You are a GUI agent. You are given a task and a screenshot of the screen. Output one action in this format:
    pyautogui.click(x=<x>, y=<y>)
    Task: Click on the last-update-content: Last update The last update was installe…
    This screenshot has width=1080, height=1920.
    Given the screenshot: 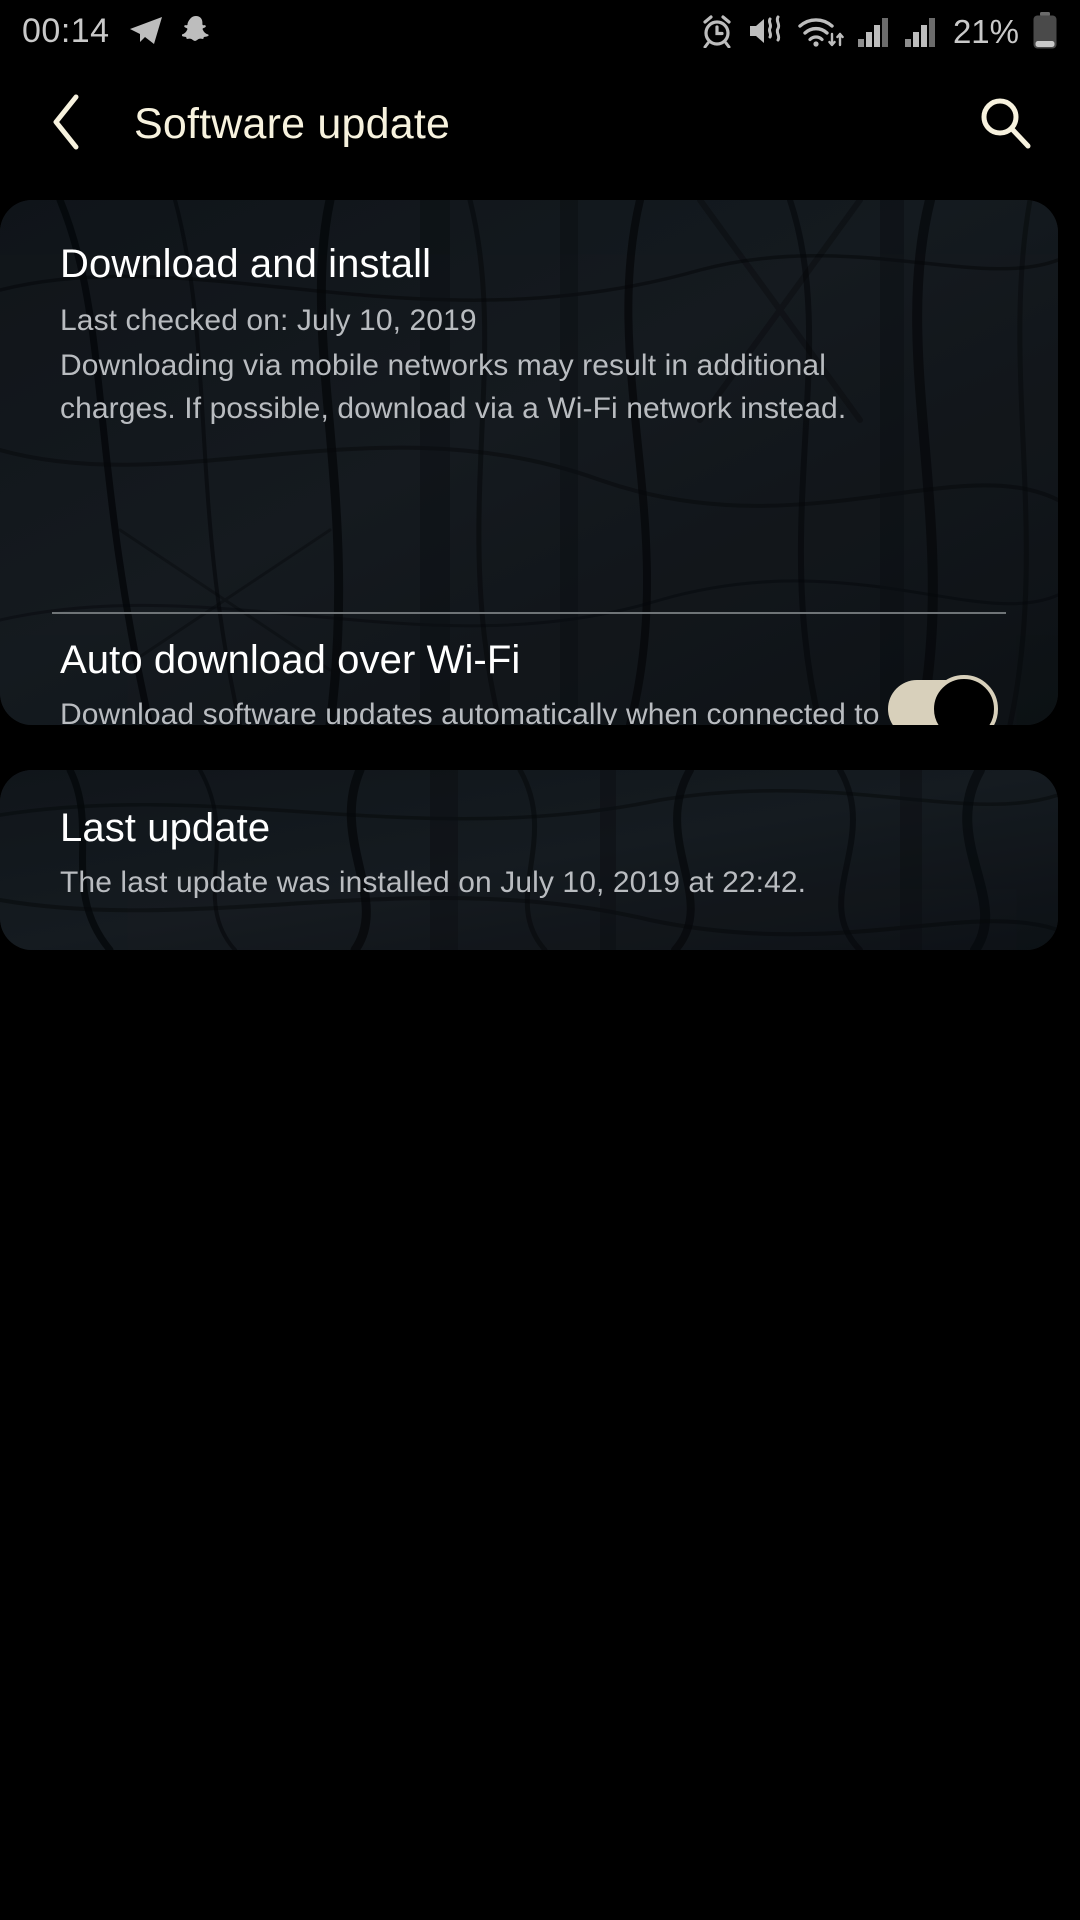 What is the action you would take?
    pyautogui.click(x=529, y=837)
    